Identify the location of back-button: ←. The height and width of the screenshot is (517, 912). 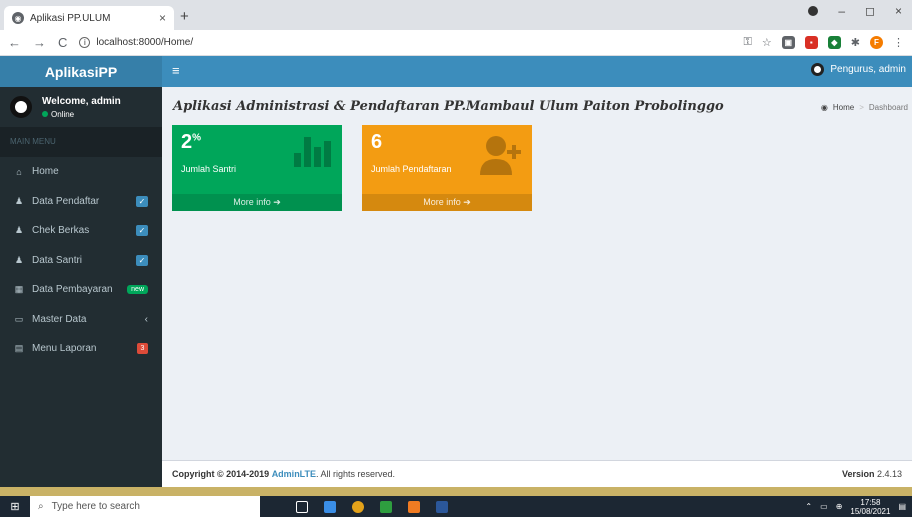
(14, 42).